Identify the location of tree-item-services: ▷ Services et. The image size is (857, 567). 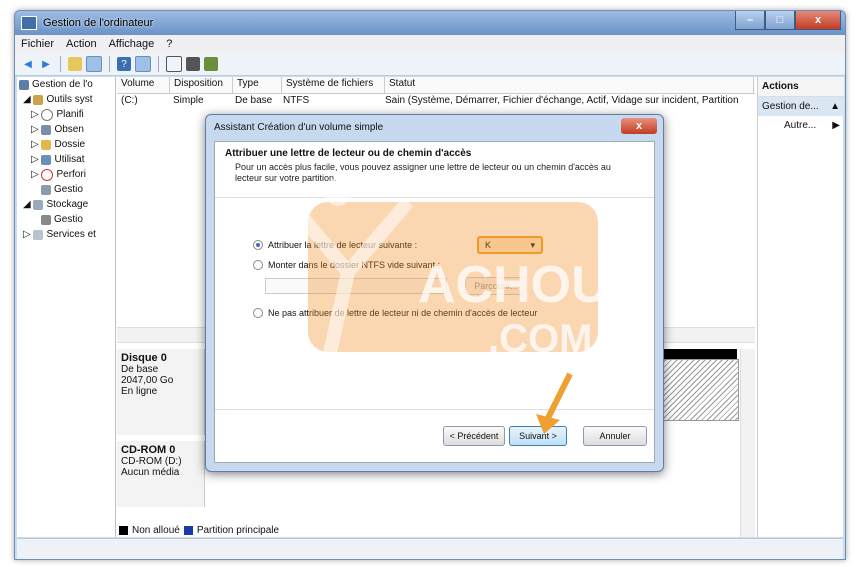
(66, 234).